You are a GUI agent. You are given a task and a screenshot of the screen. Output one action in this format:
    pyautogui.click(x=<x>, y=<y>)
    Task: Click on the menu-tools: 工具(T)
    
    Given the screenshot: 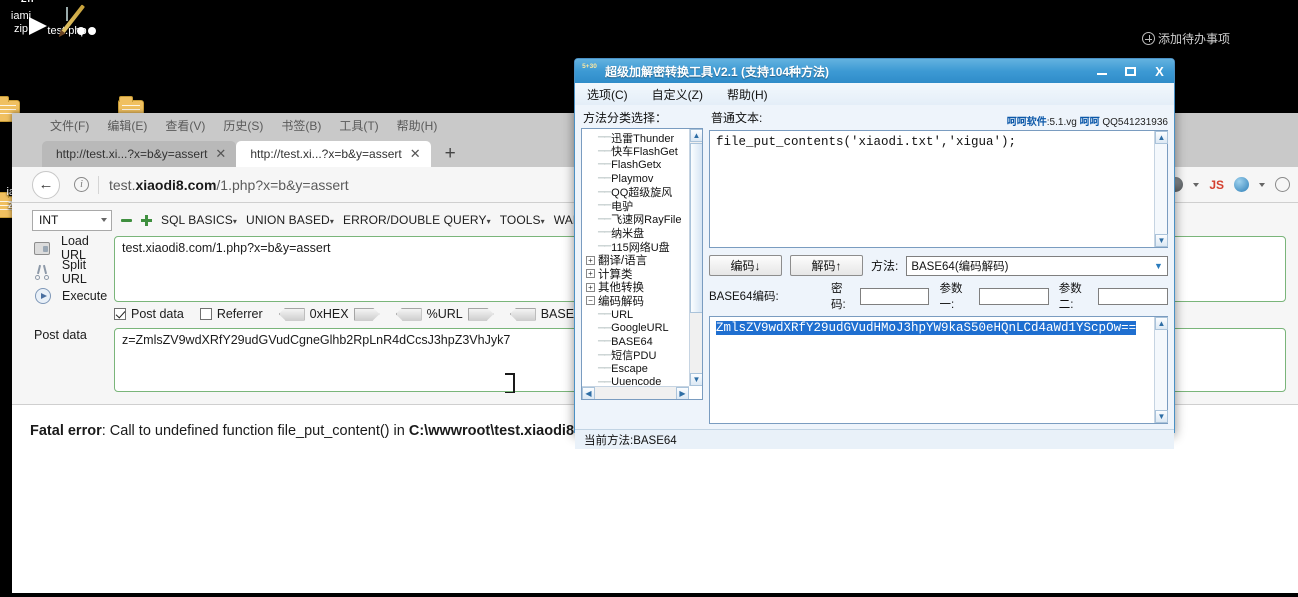 What is the action you would take?
    pyautogui.click(x=358, y=125)
    